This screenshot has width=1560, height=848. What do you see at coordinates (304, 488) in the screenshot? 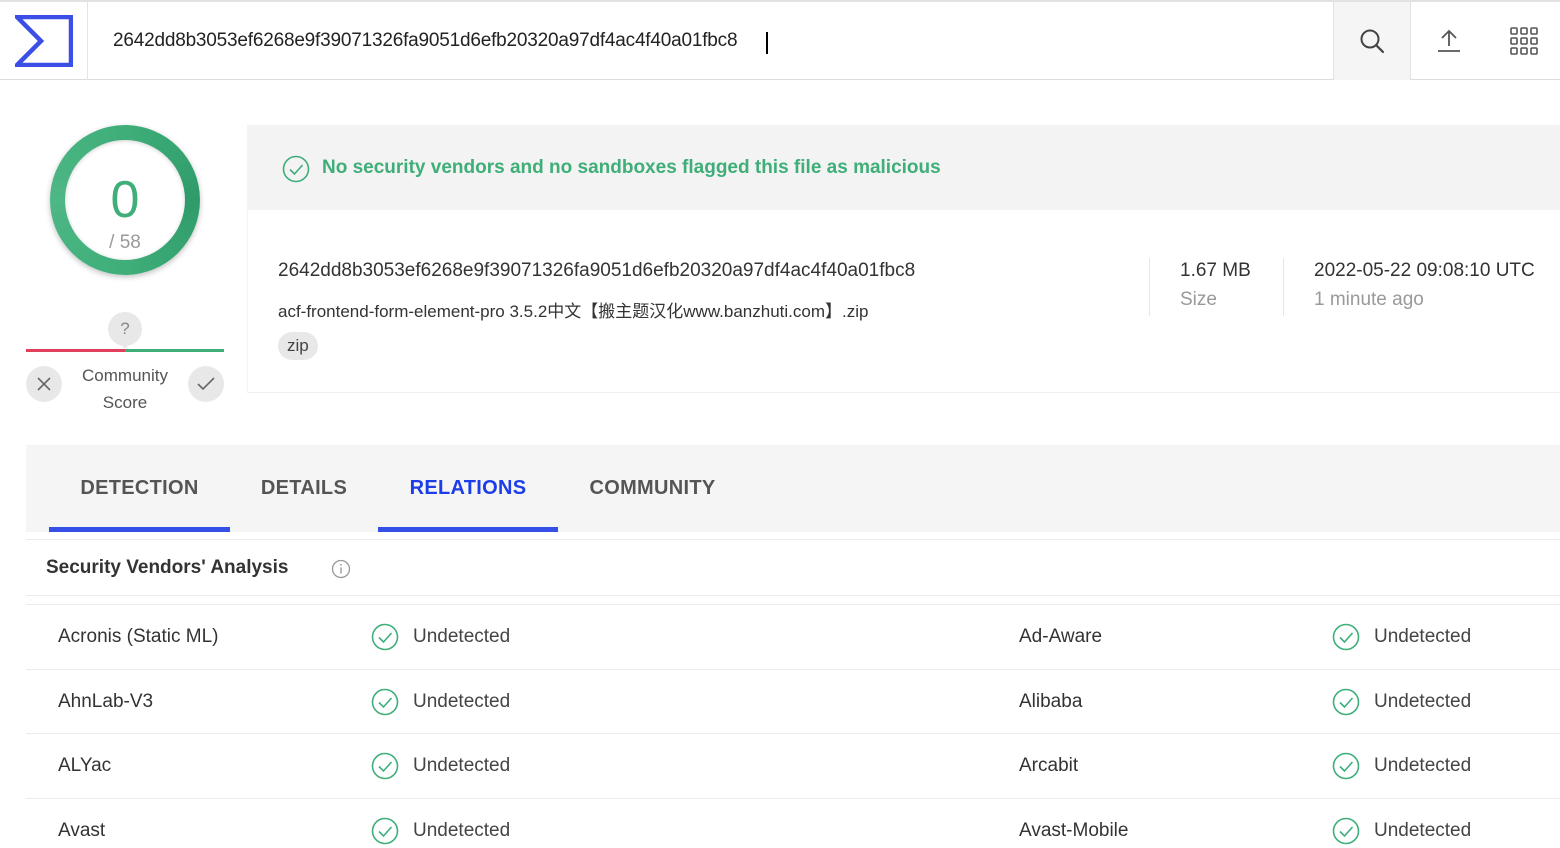
I see `tab-details: DETAILS` at bounding box center [304, 488].